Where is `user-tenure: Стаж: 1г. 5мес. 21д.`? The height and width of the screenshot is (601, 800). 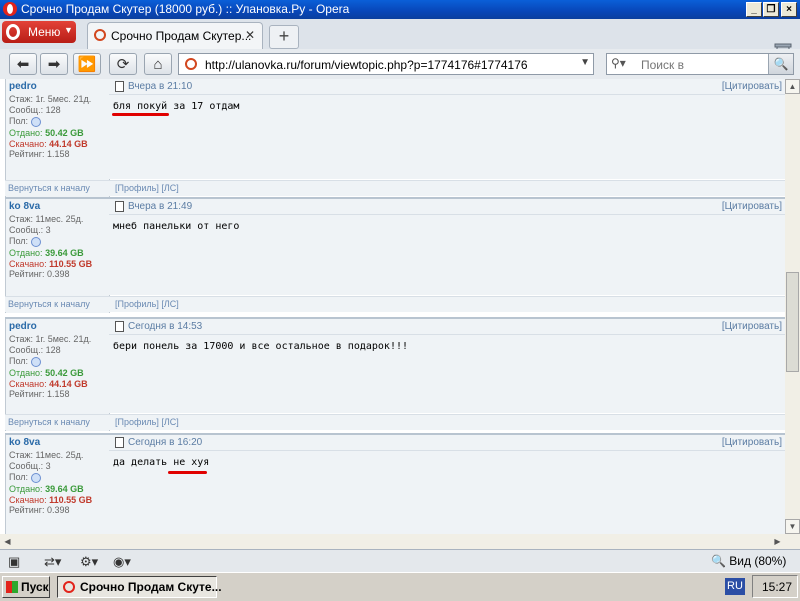 user-tenure: Стаж: 1г. 5мес. 21д. is located at coordinates (50, 99).